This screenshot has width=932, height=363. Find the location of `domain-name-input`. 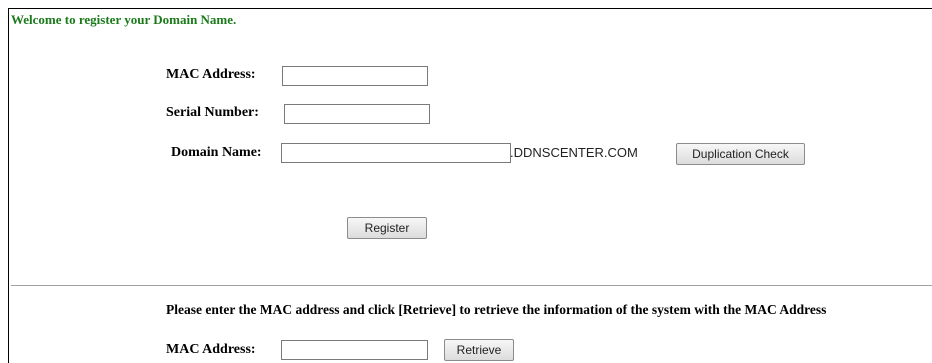

domain-name-input is located at coordinates (396, 153).